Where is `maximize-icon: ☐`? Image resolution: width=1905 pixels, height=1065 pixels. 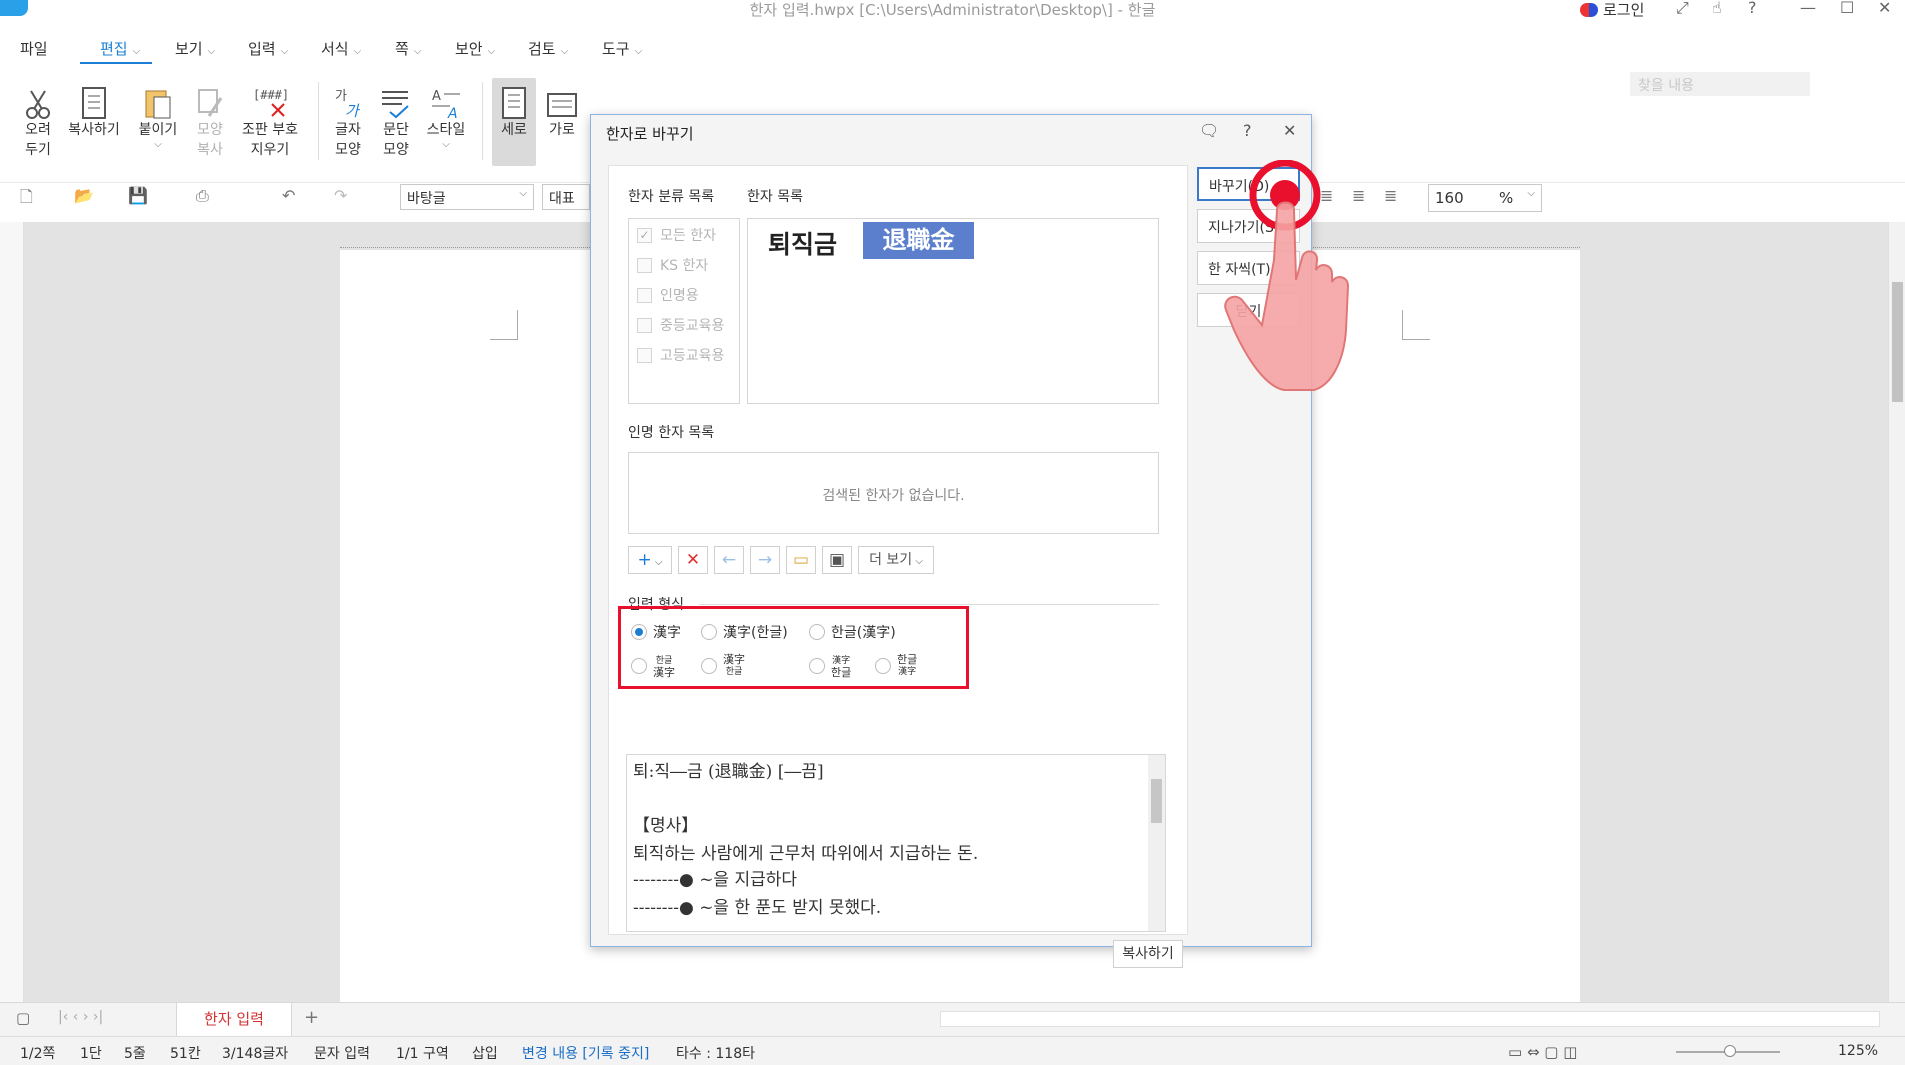 maximize-icon: ☐ is located at coordinates (1847, 8).